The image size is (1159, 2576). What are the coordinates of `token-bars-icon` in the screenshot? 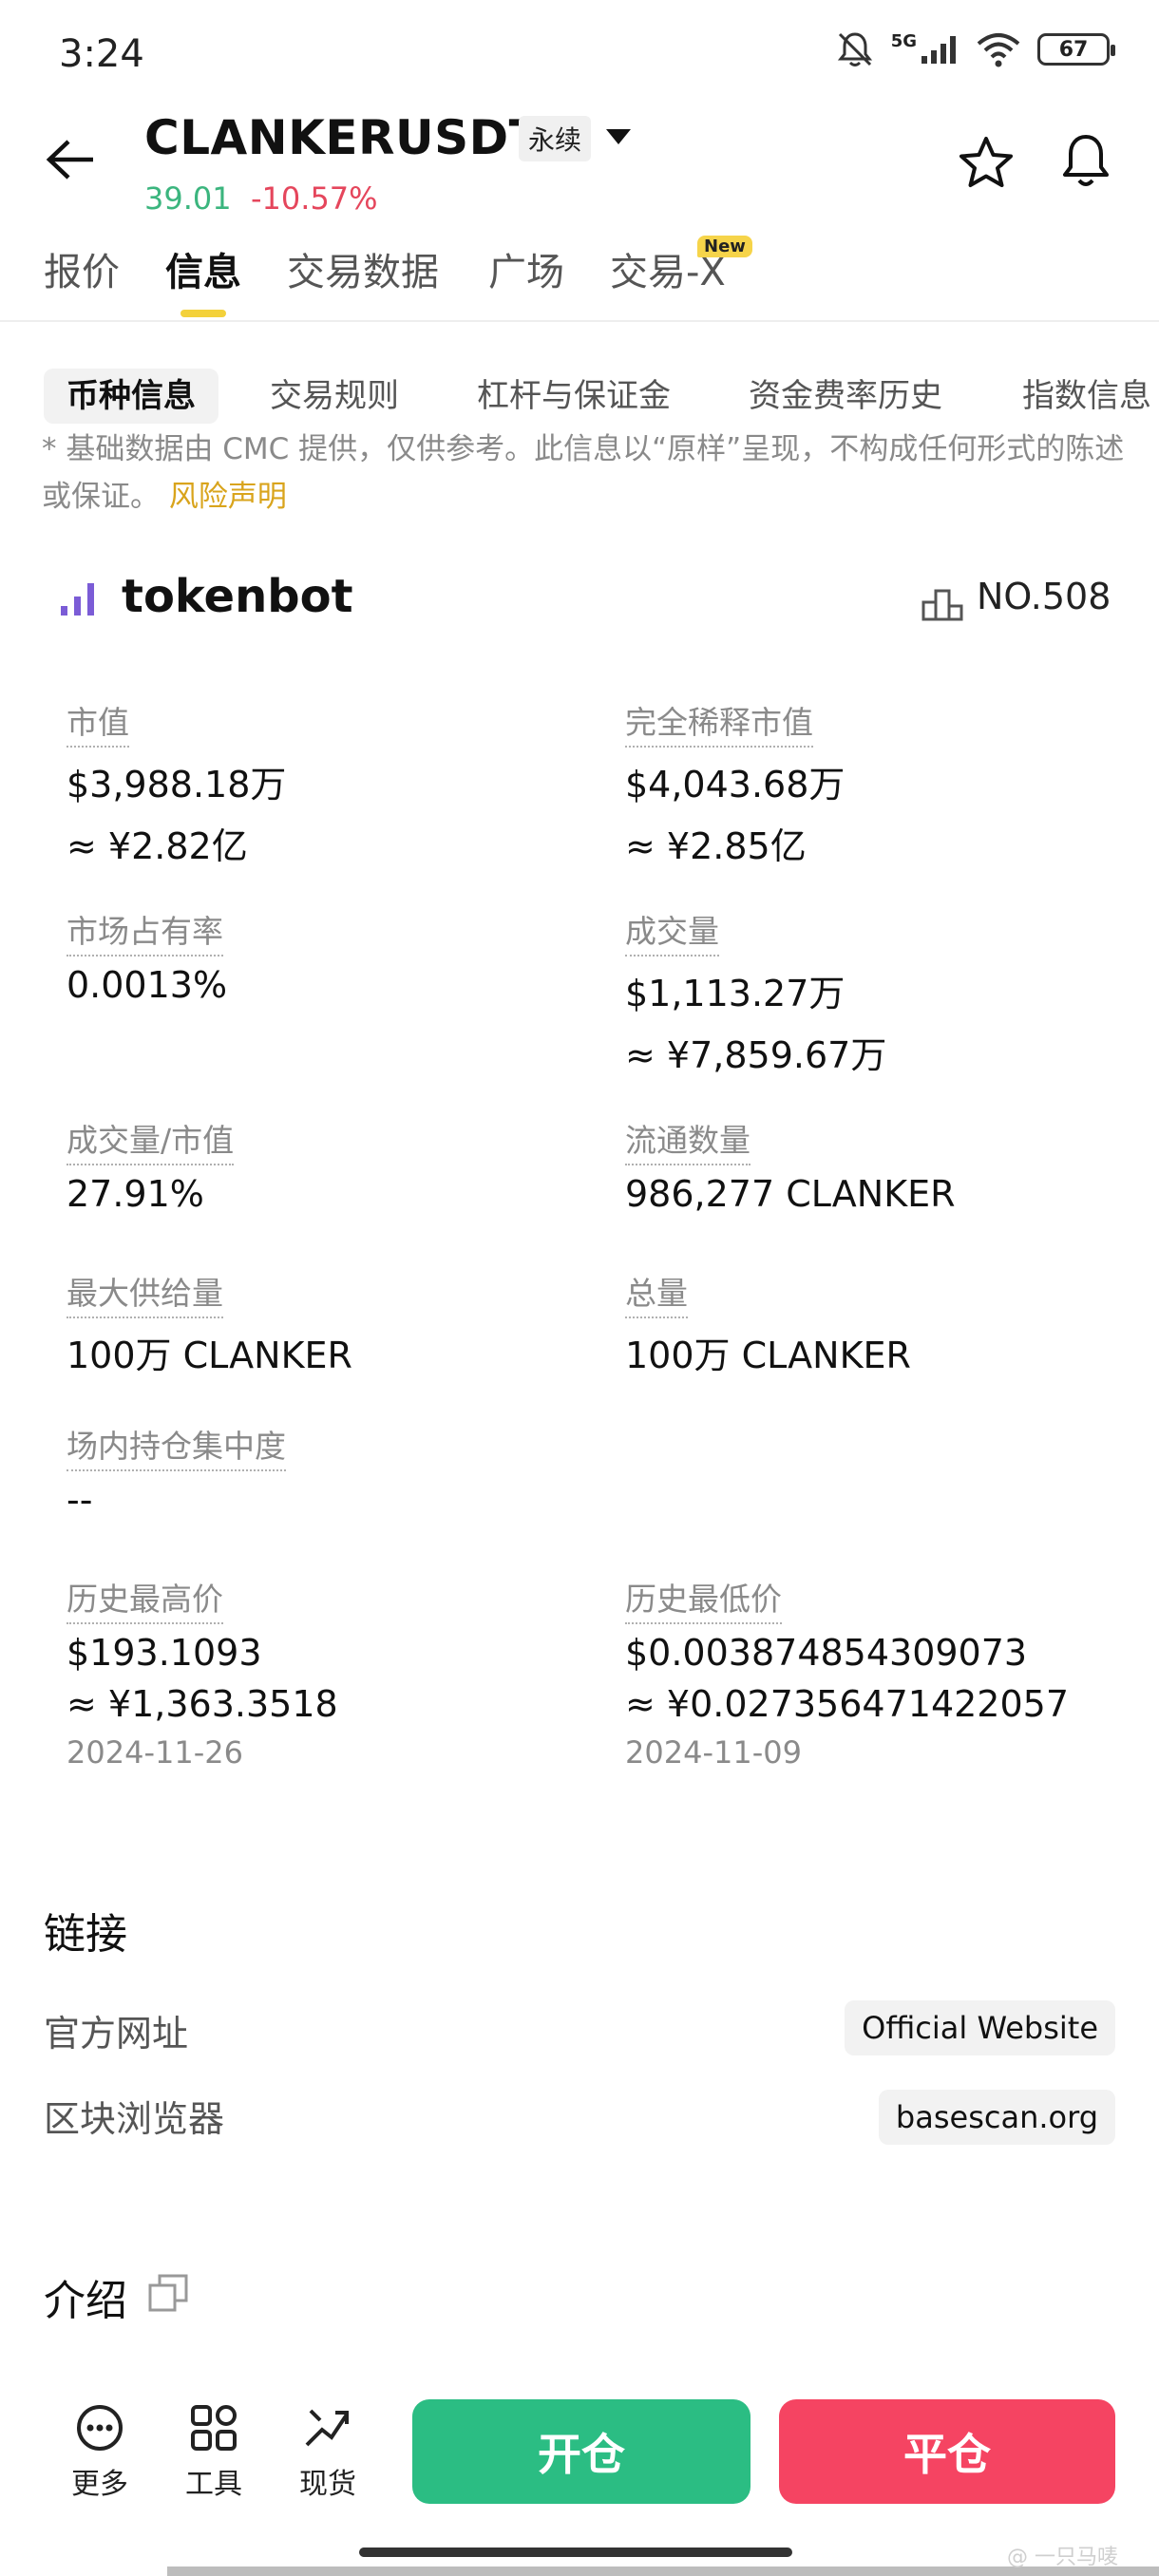 It's located at (77, 599).